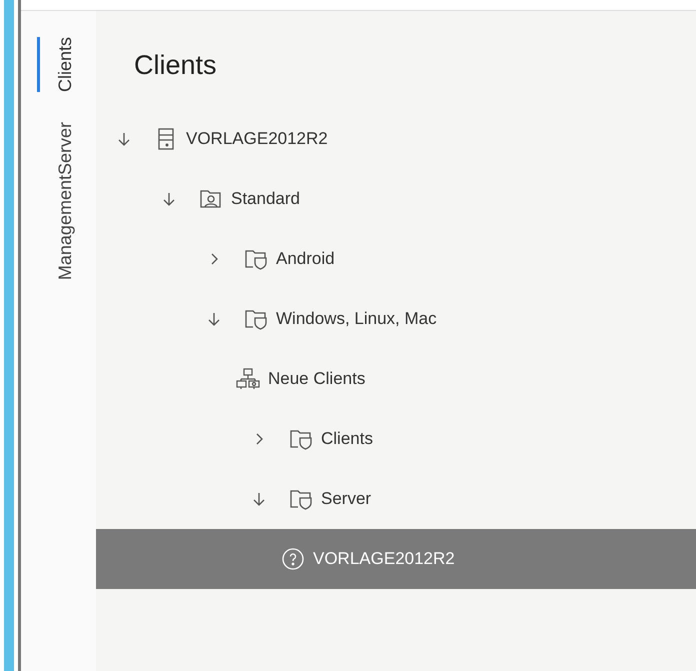 The height and width of the screenshot is (671, 696). I want to click on tree-item: Clients, so click(396, 439).